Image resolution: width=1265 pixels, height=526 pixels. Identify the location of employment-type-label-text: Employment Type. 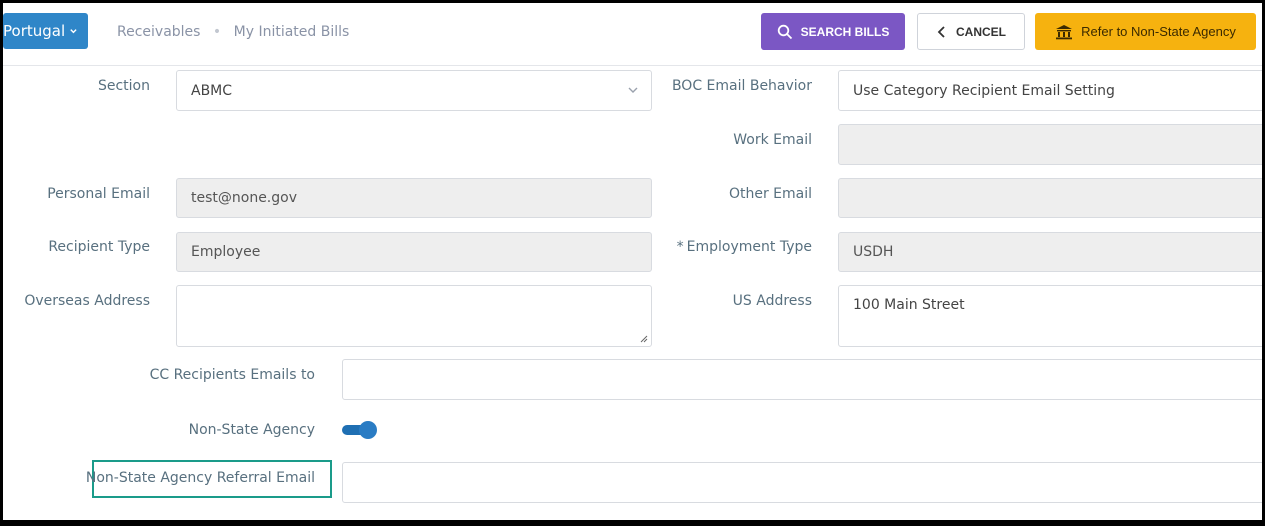
(749, 247).